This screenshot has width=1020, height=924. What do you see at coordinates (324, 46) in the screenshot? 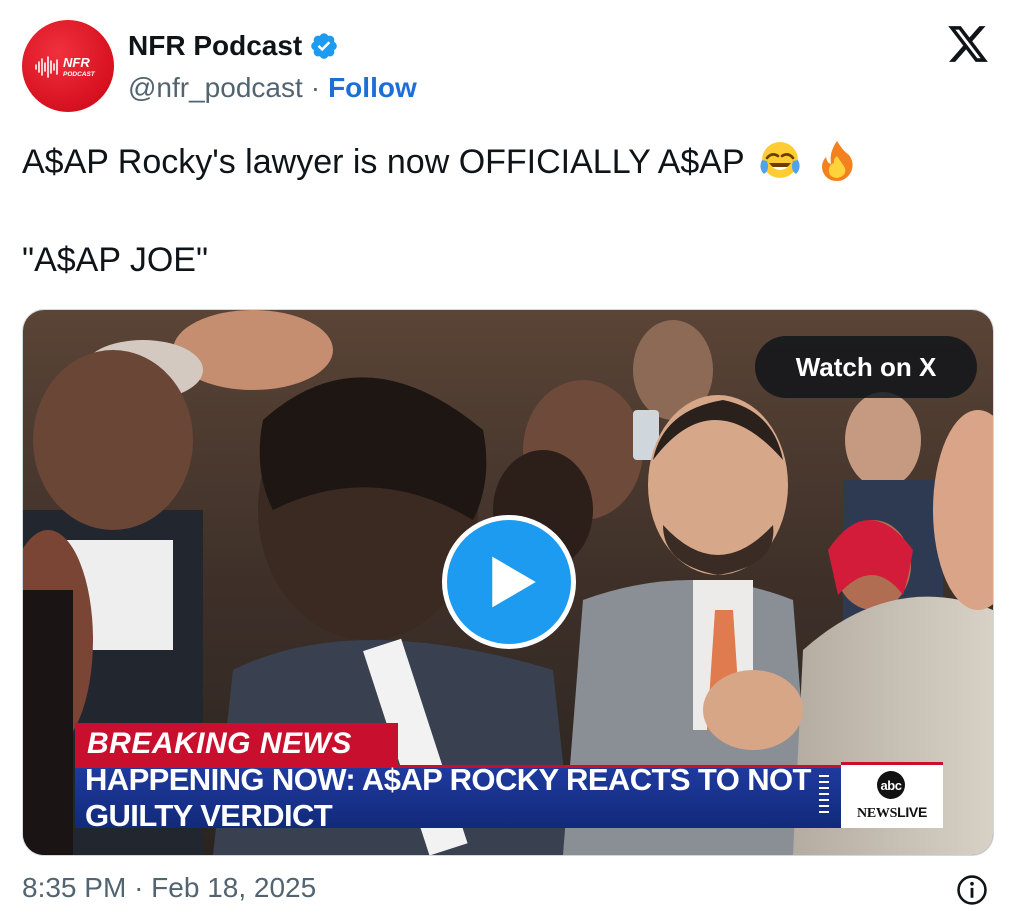
I see `verified-badge-icon` at bounding box center [324, 46].